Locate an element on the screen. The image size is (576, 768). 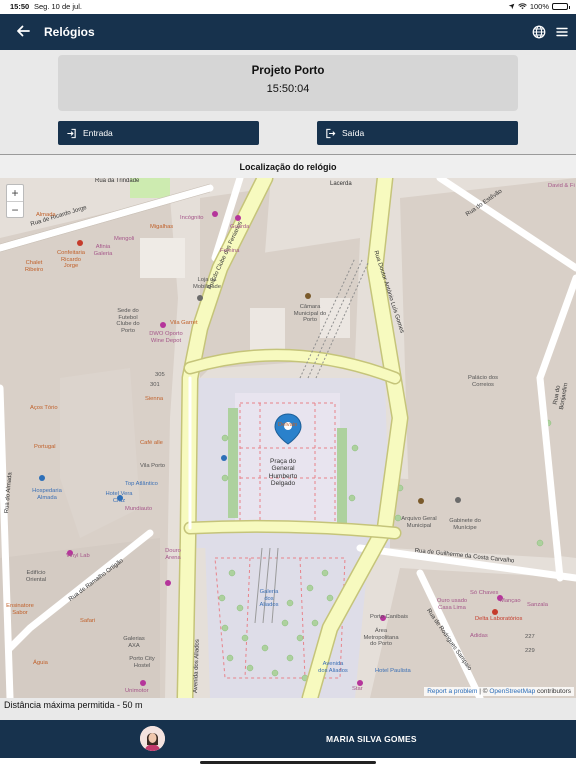
map-label-street: Lacerda is located at coordinates (341, 184).